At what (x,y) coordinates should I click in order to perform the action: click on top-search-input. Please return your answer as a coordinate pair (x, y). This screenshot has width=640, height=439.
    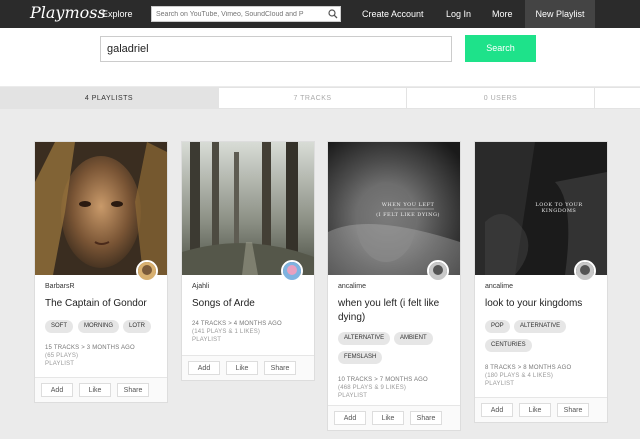
    Looking at the image, I should click on (238, 14).